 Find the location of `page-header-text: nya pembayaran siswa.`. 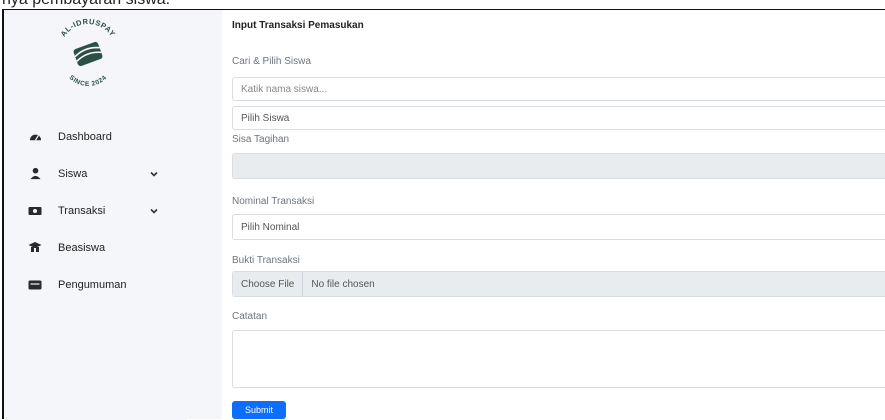

page-header-text: nya pembayaran siswa. is located at coordinates (86, 4).